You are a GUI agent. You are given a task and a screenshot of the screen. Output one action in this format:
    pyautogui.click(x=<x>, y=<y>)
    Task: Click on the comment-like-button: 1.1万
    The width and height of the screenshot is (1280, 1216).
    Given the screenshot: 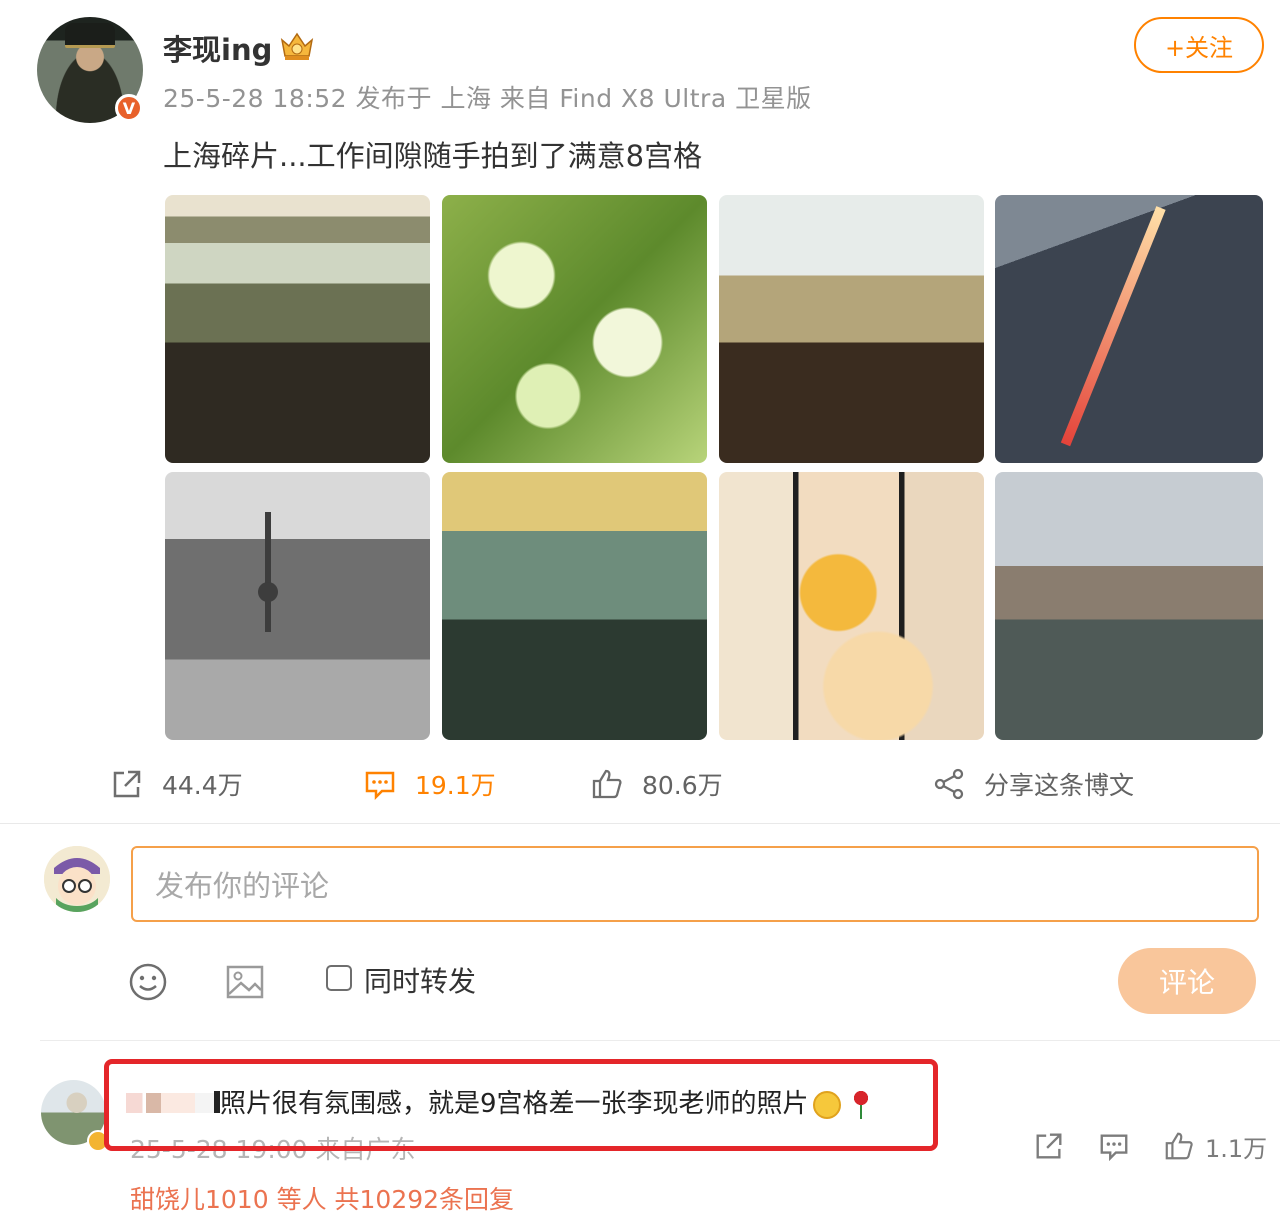 What is the action you would take?
    pyautogui.click(x=1215, y=1146)
    